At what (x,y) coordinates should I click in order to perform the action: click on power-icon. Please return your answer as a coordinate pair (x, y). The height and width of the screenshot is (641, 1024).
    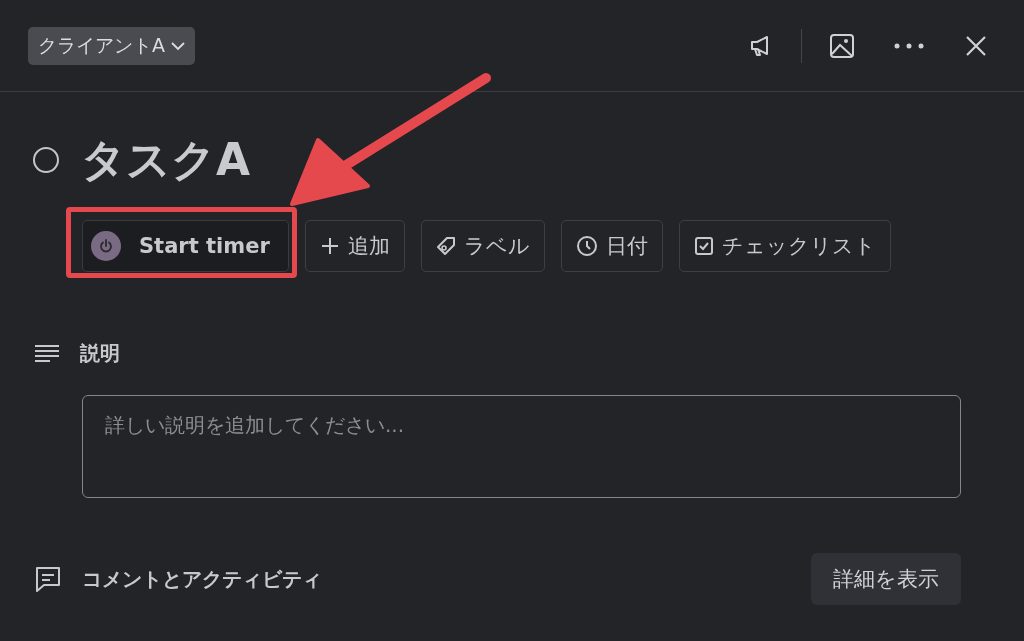
    Looking at the image, I should click on (106, 246).